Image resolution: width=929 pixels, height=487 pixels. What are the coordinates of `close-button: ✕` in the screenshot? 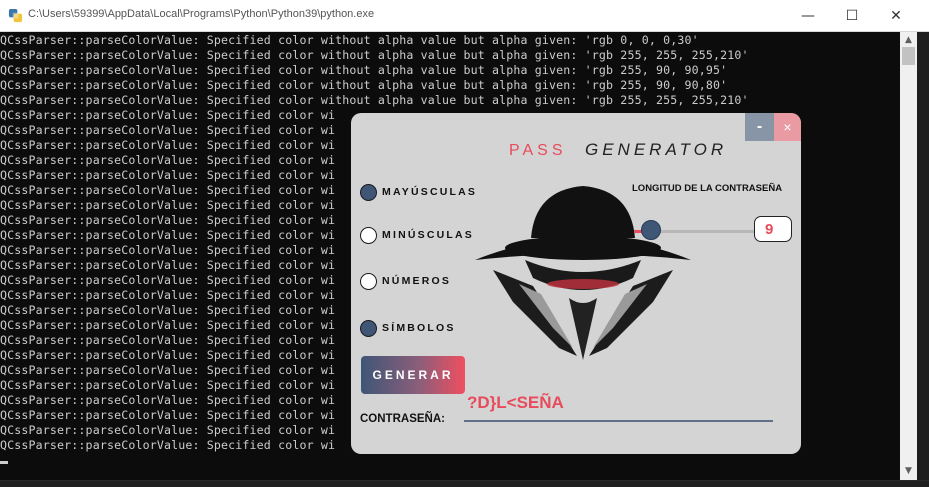 It's located at (896, 15).